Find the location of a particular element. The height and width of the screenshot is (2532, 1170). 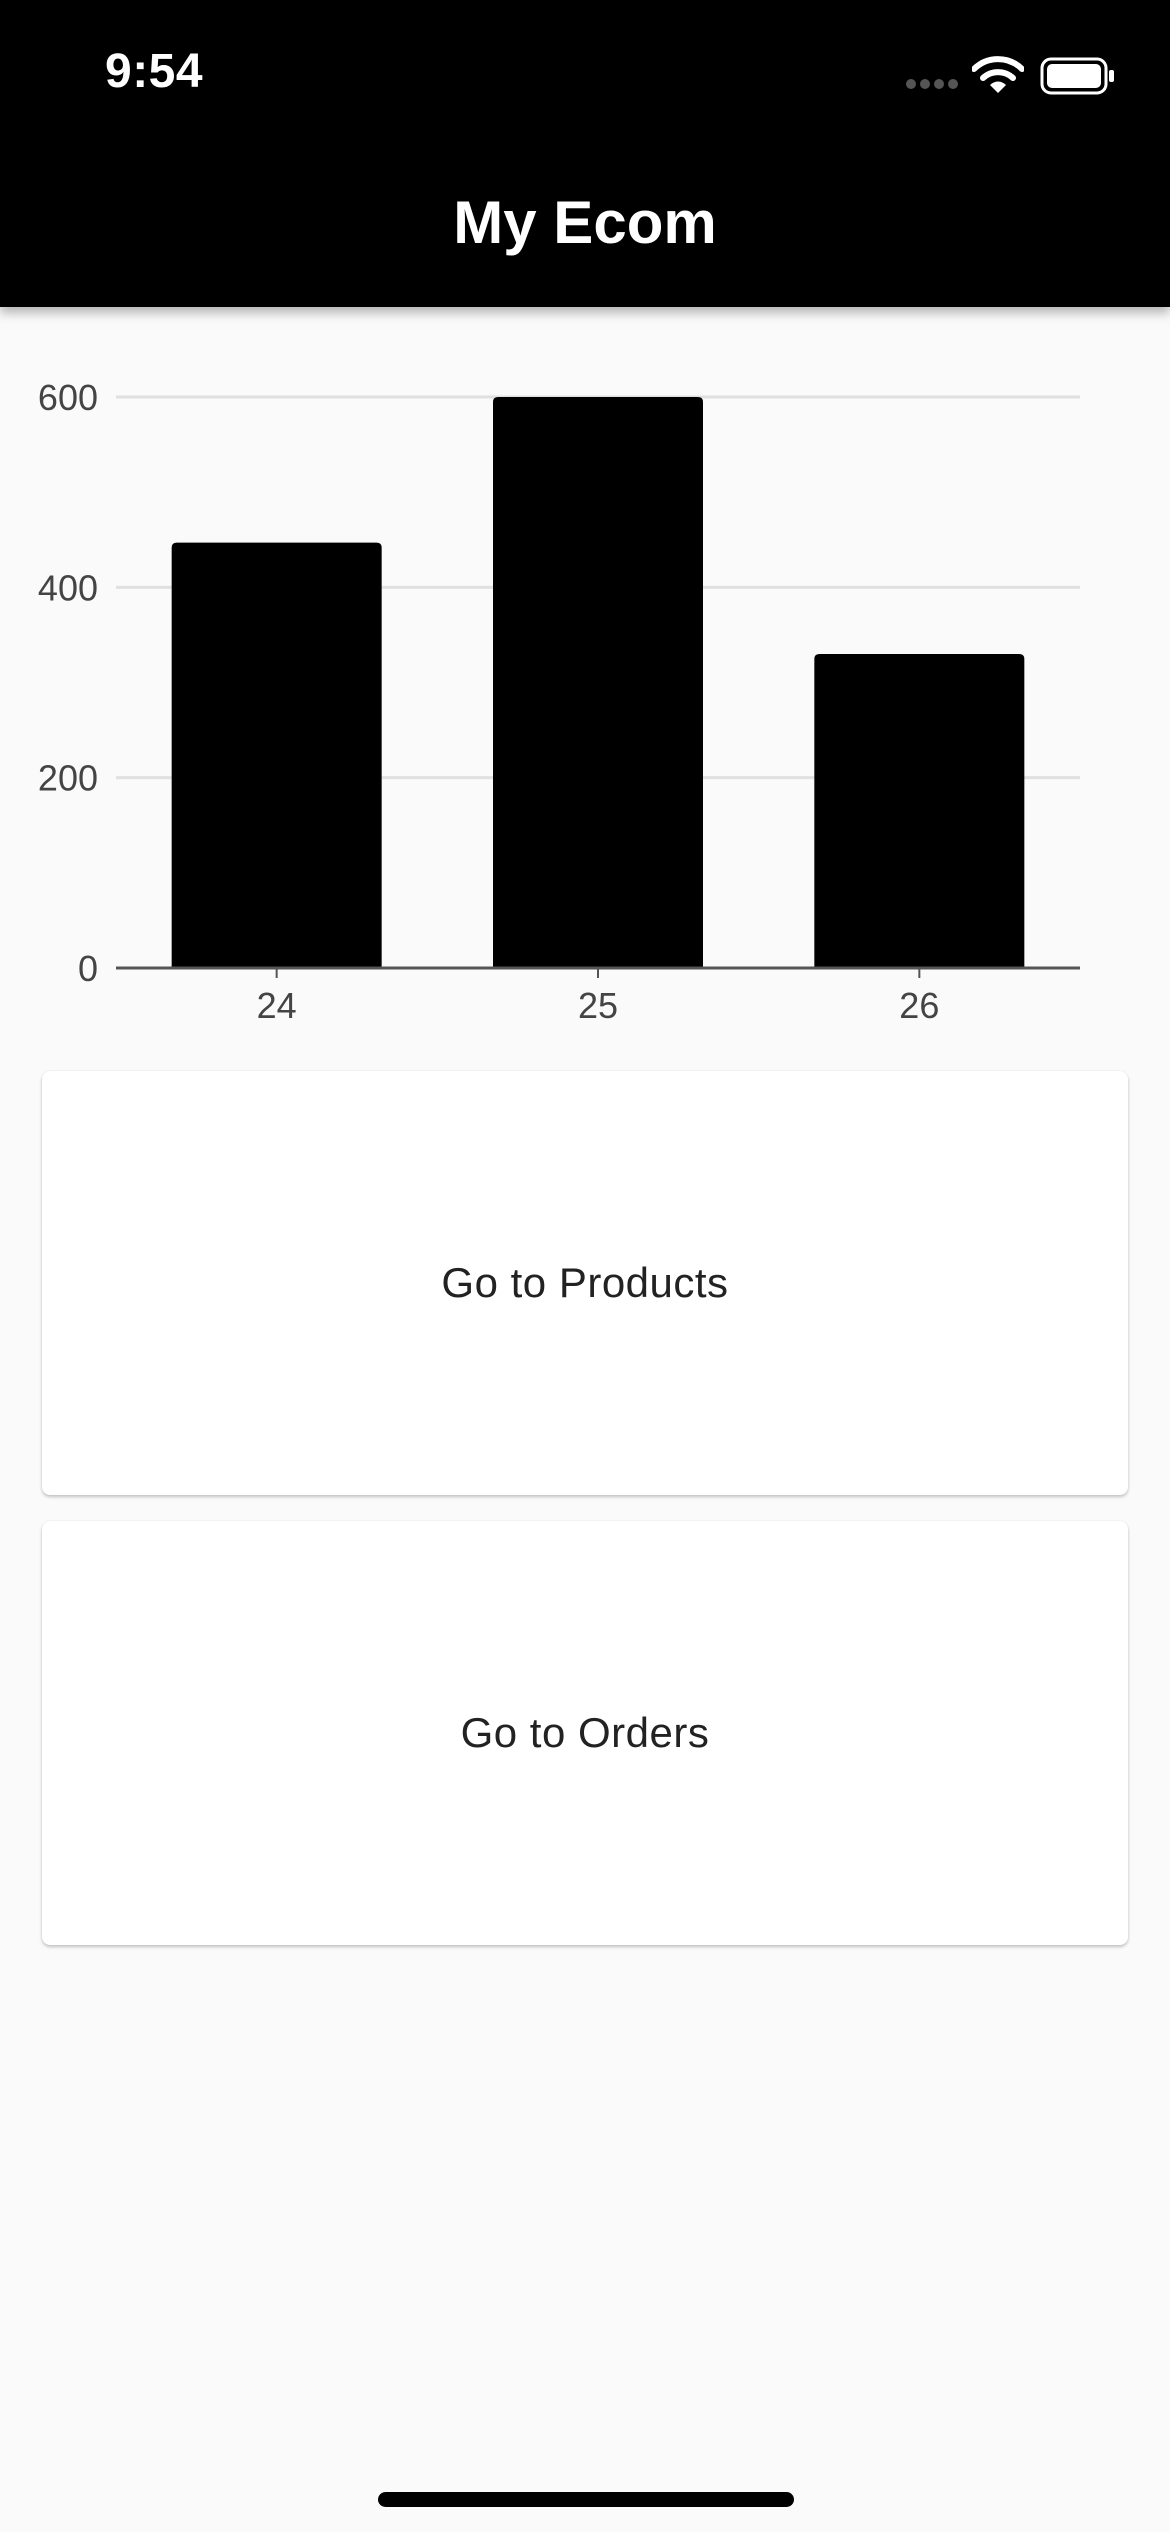

x-tick-label: 24 is located at coordinates (277, 1005).